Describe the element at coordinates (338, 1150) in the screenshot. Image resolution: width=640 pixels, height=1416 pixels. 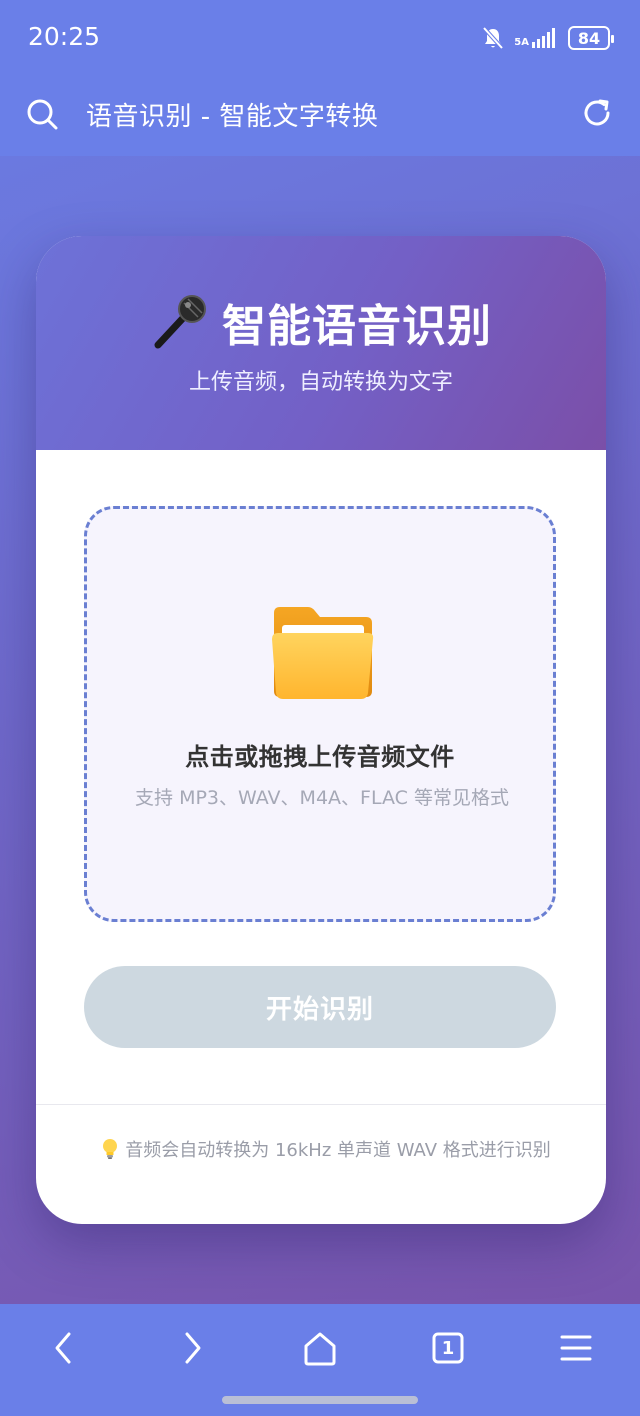
I see `format-tip-text: 音频会自动转换为 16kHz 单声道 WAV 格式进行识别` at that location.